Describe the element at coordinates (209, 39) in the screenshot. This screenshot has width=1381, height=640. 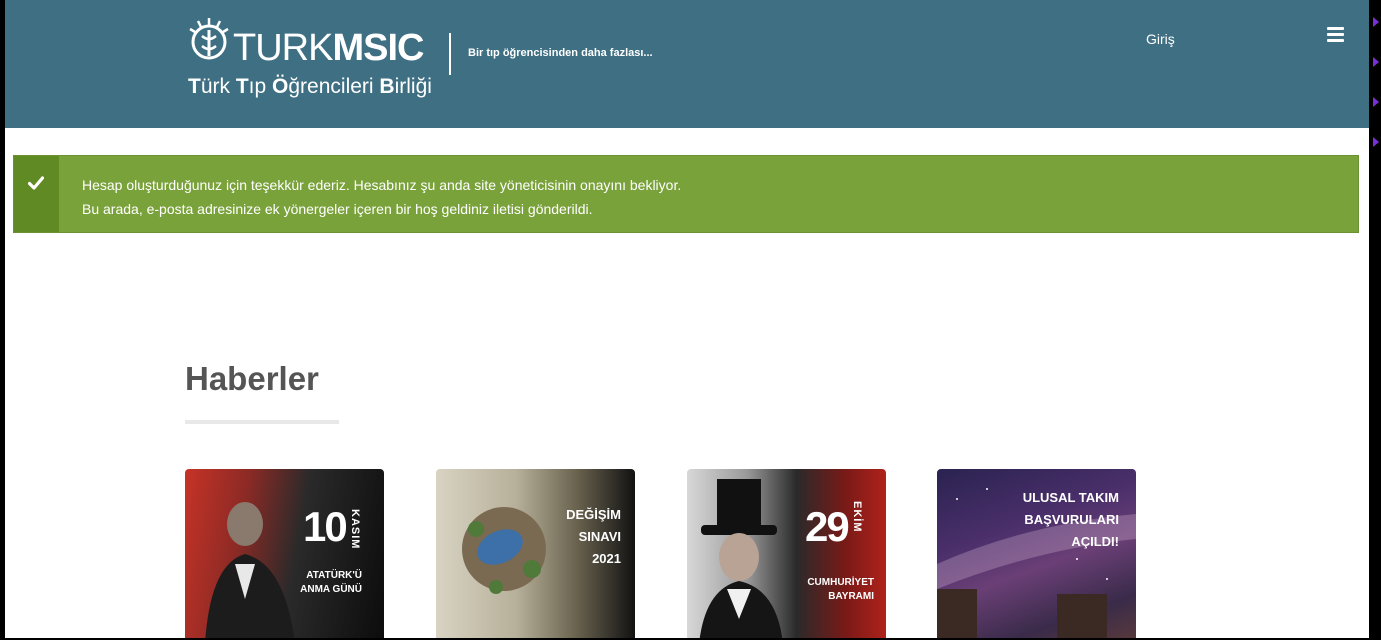
I see `emblem-icon` at that location.